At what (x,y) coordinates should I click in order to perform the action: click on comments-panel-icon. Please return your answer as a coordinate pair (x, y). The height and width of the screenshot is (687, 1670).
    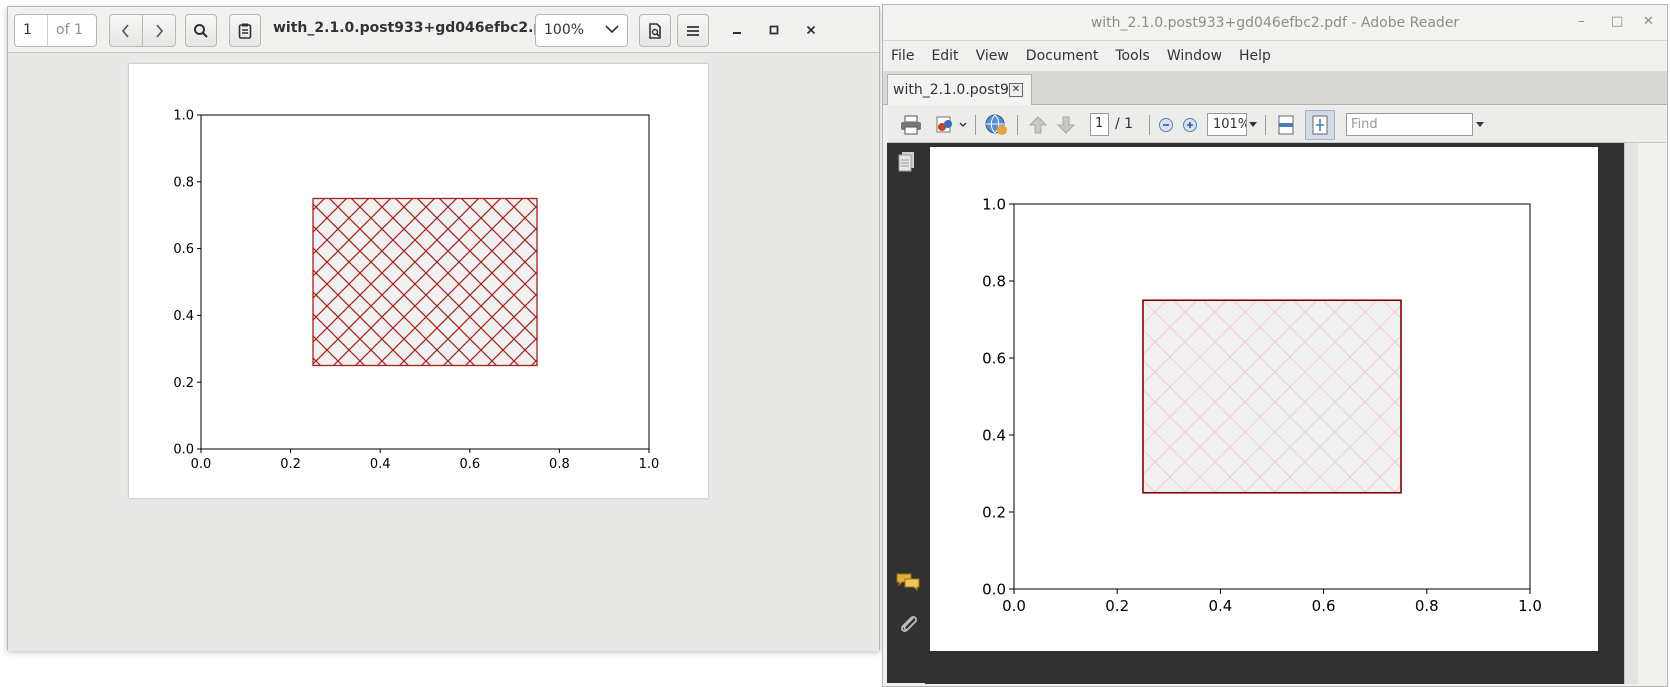
    Looking at the image, I should click on (908, 582).